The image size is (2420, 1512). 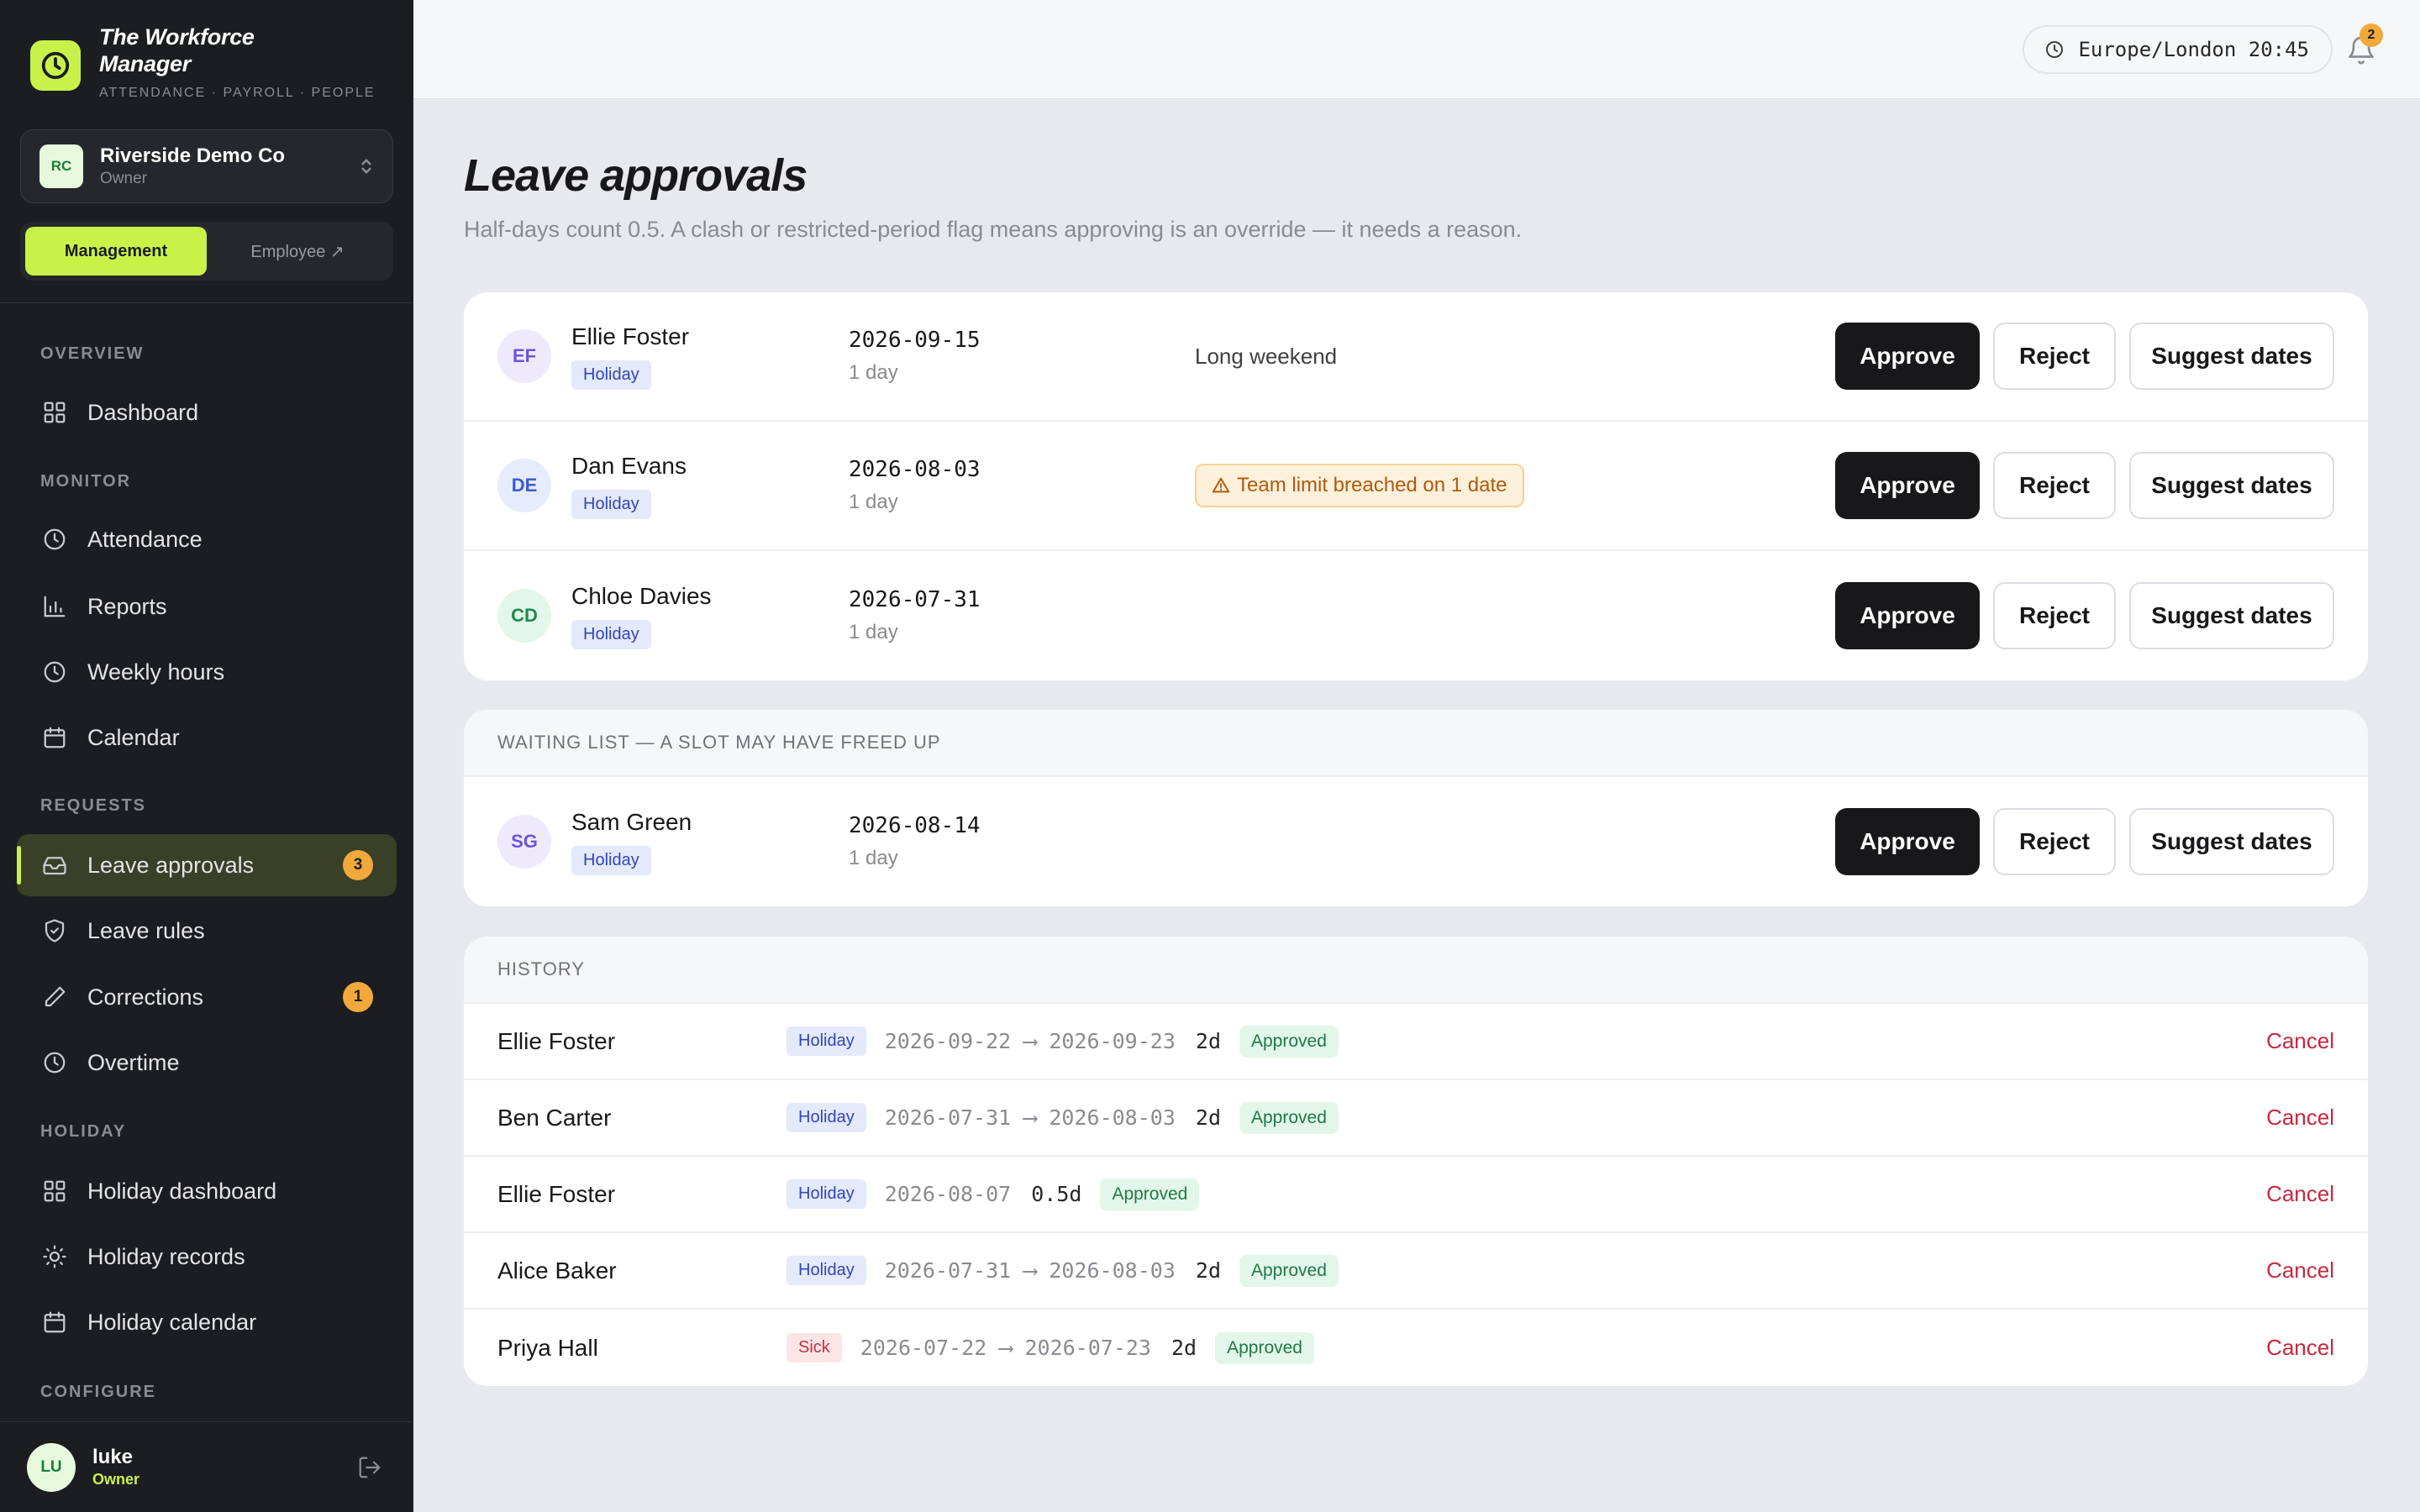 What do you see at coordinates (207, 931) in the screenshot?
I see `sidebar-item-leave-rules: Leave rules` at bounding box center [207, 931].